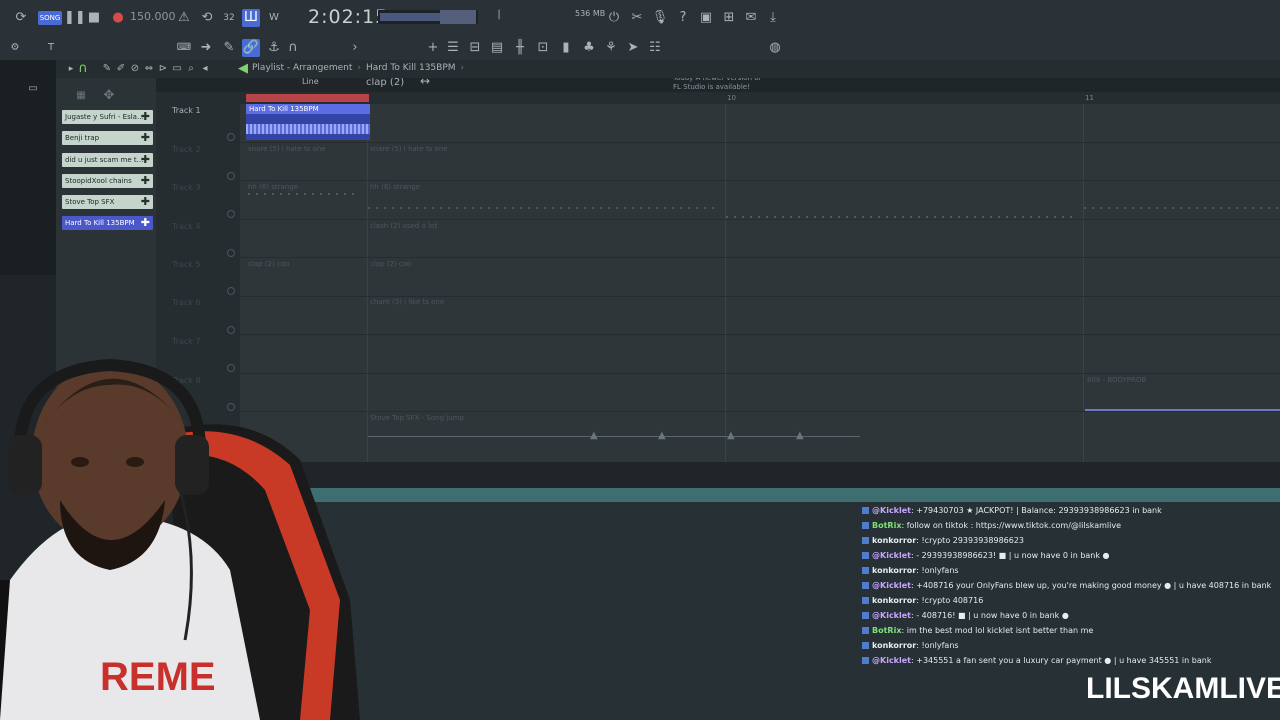 This screenshot has width=1280, height=720. What do you see at coordinates (310, 81) in the screenshot?
I see `snap-mode: Line` at bounding box center [310, 81].